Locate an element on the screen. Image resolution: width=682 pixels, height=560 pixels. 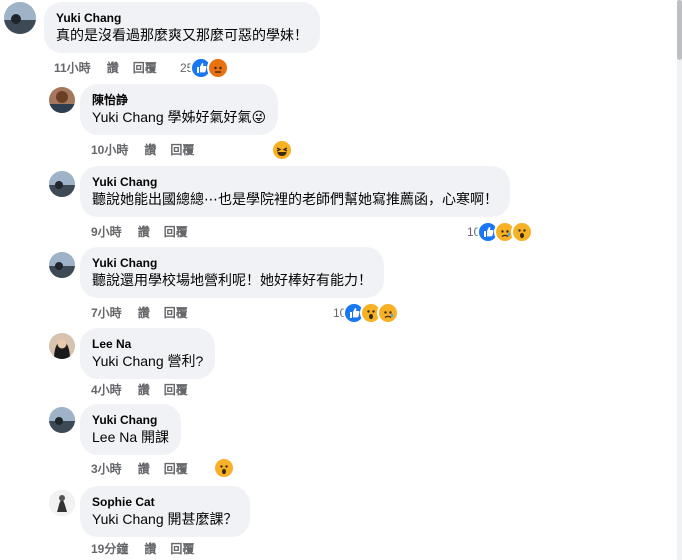
comment-actions: 11小時 讚回覆 is located at coordinates (112, 67).